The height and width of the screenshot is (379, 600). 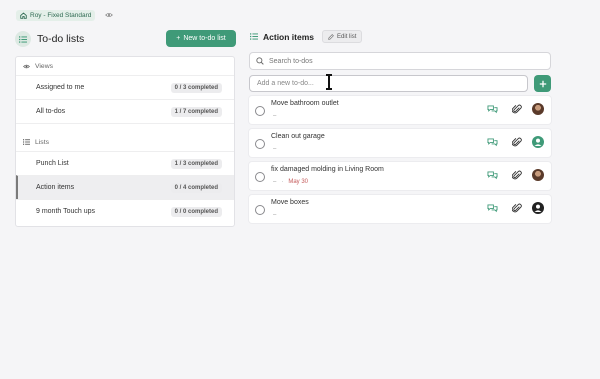 I want to click on views-label: Views, so click(x=44, y=66).